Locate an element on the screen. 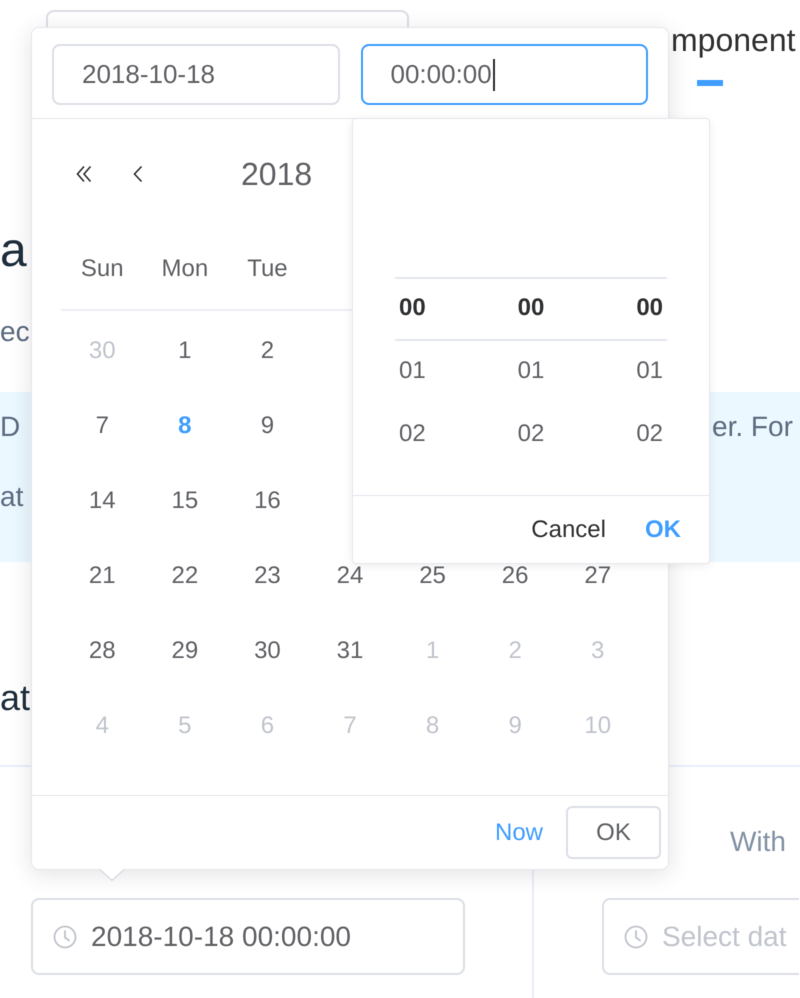 The height and width of the screenshot is (998, 800). calendar-day: 9 is located at coordinates (267, 426).